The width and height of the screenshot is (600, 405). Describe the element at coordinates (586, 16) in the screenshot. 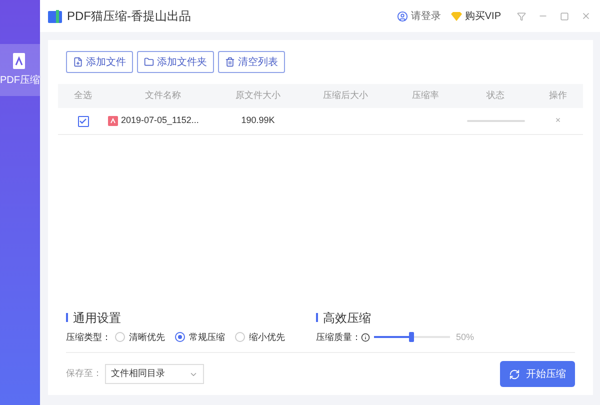

I see `close-icon` at that location.